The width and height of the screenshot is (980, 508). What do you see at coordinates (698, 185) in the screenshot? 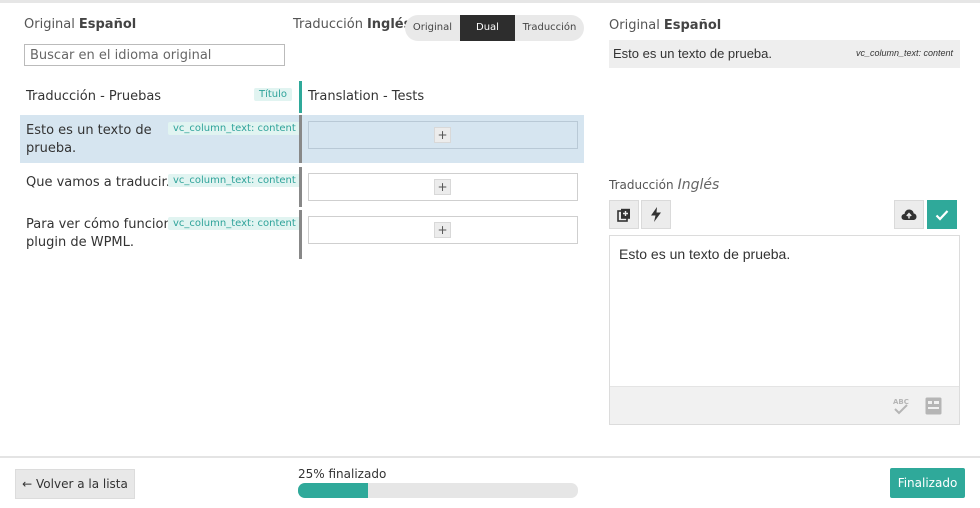
I see `panel-translation-lang: Inglés` at bounding box center [698, 185].